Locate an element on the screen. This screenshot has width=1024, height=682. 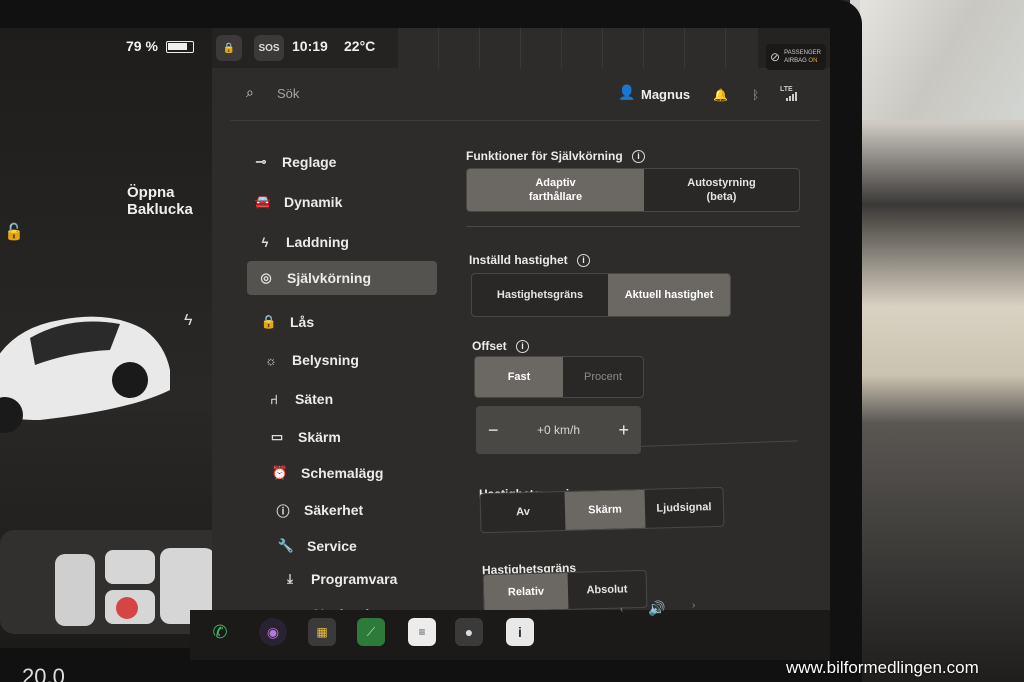
alarm-clock-icon: ⏰ is located at coordinates (280, 472).